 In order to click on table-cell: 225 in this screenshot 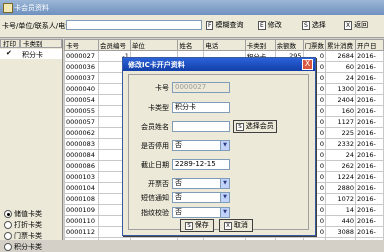, I will do `click(341, 133)`.